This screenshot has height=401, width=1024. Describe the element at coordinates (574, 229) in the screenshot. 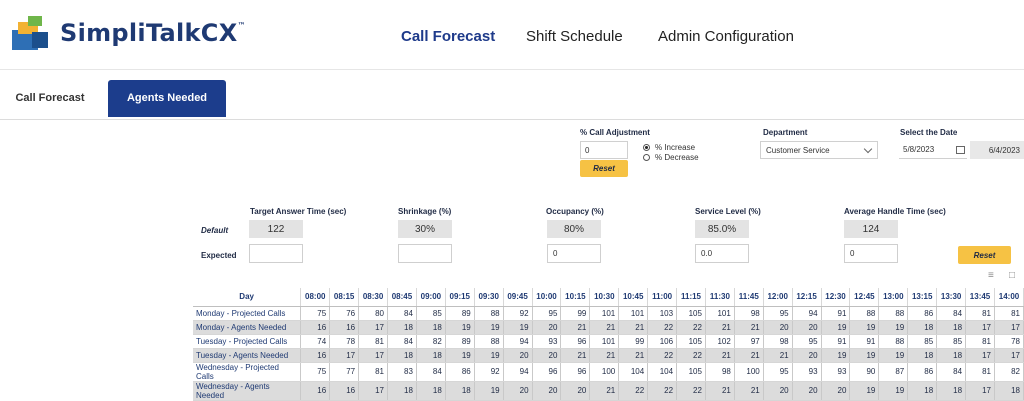

I see `default-occupancy: 80%` at that location.